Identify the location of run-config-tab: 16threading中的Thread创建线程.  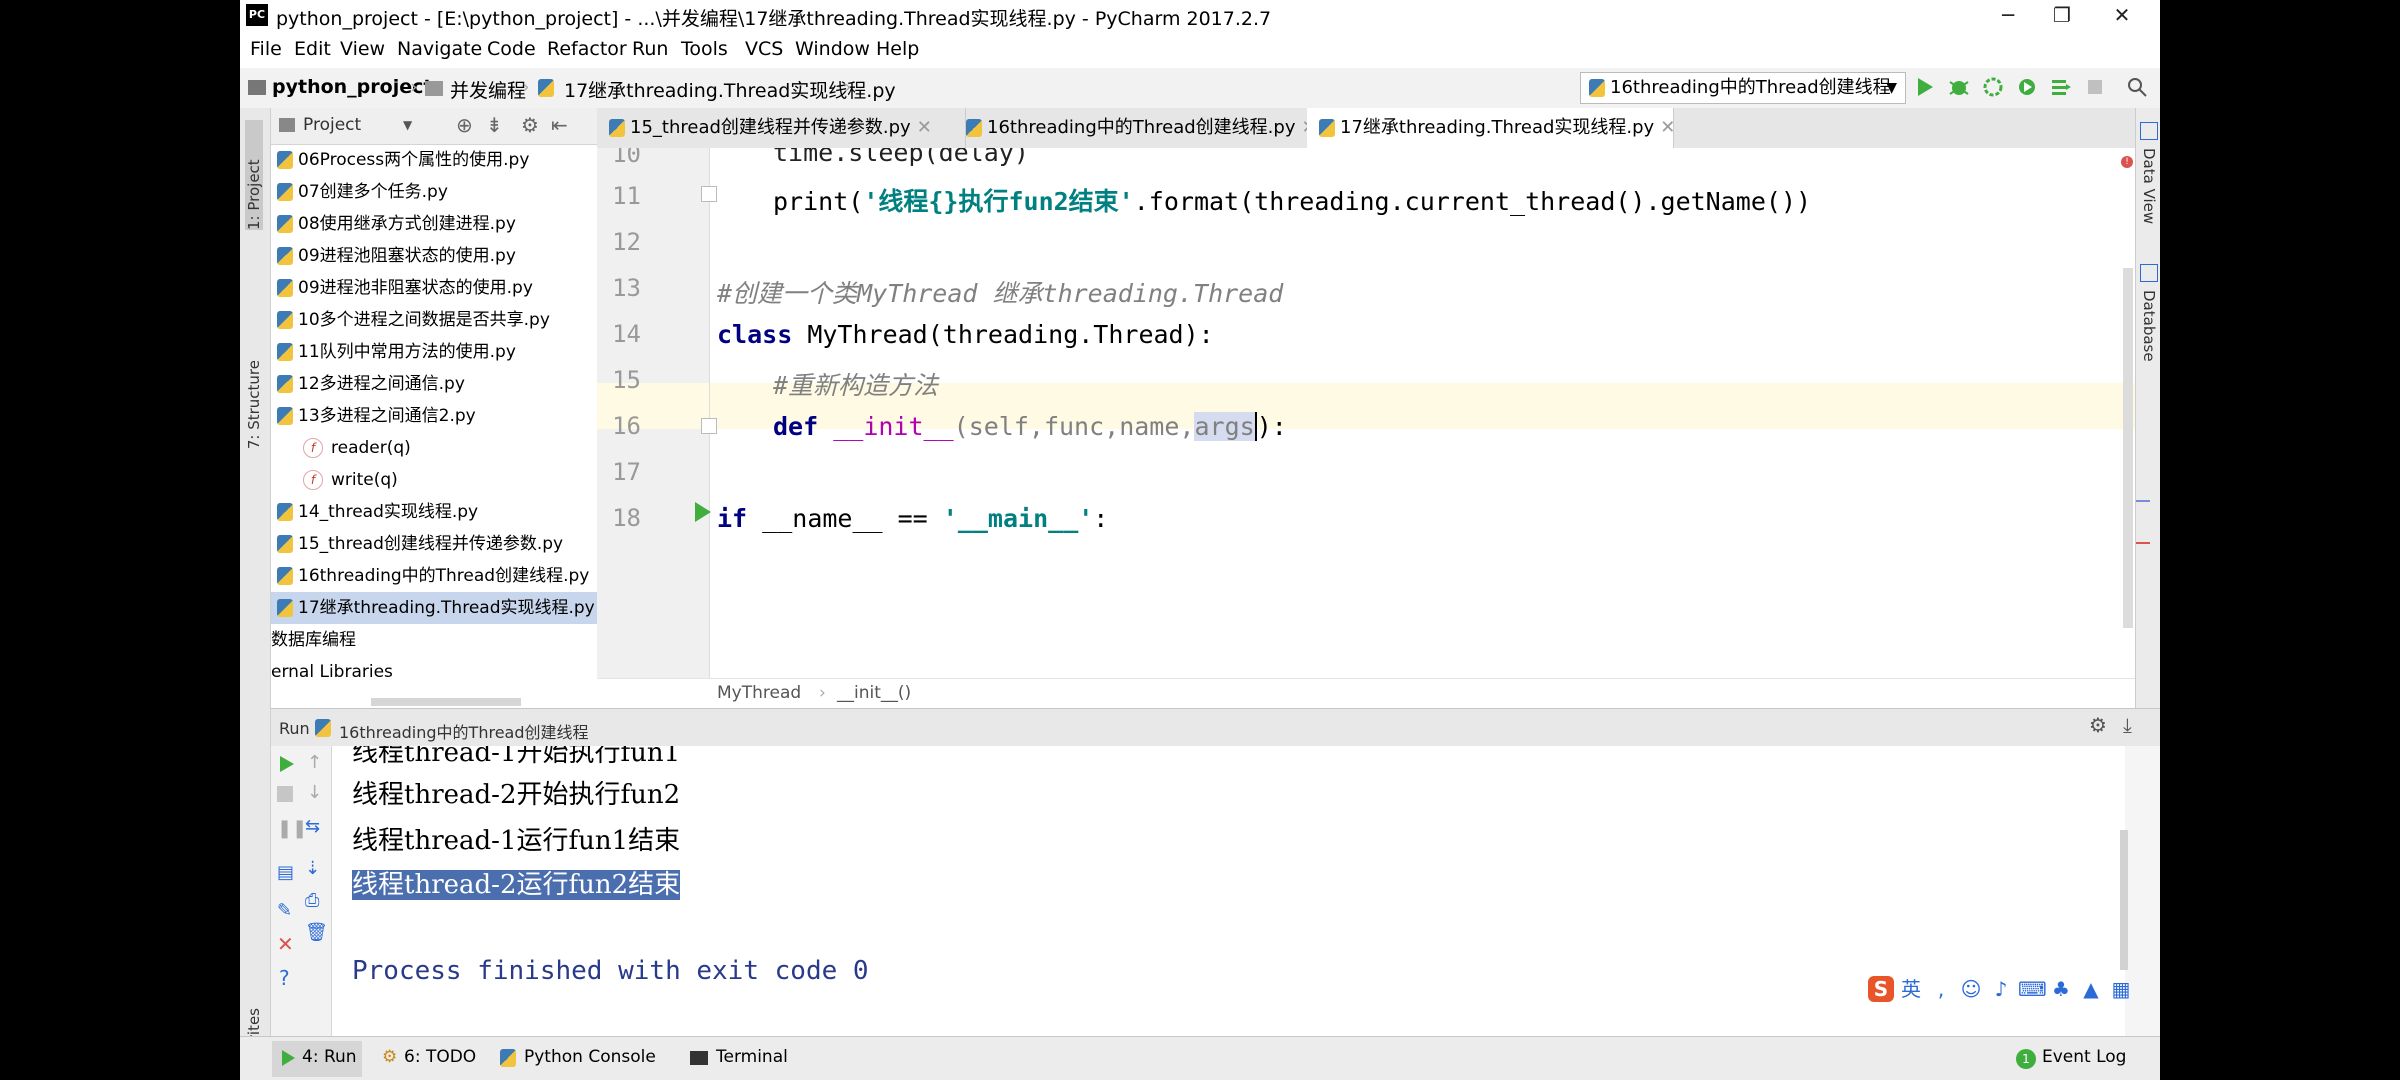
(464, 731).